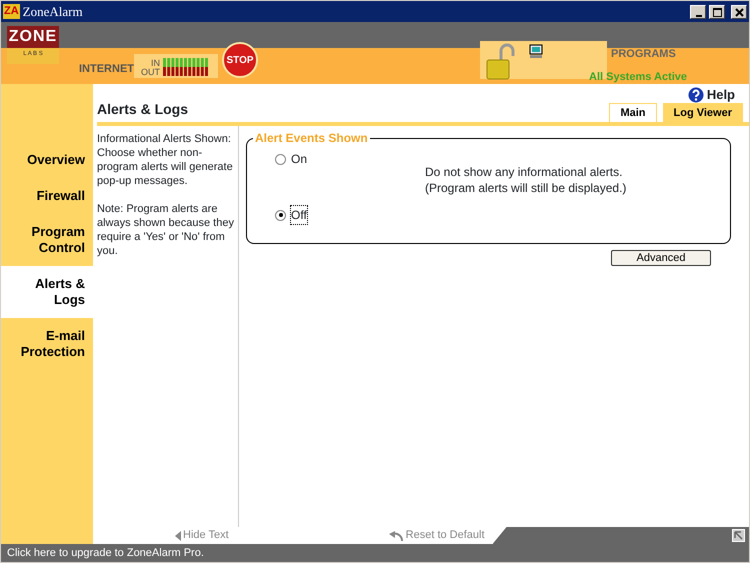  Describe the element at coordinates (638, 77) in the screenshot. I see `status-text: All Systems Active` at that location.